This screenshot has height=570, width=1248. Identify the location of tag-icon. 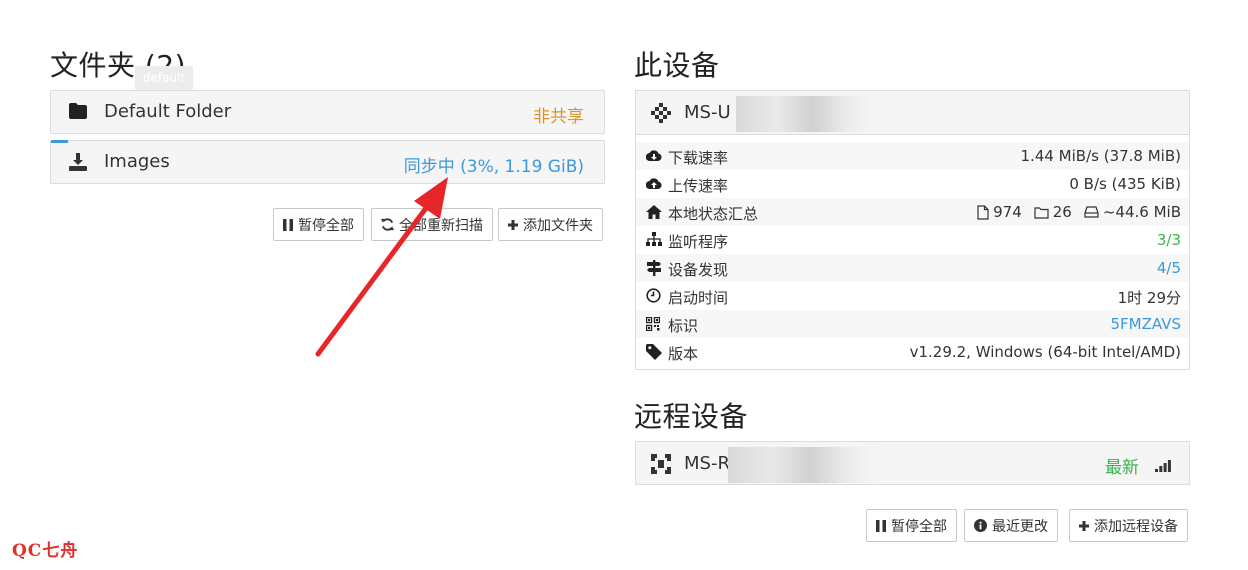
(654, 352).